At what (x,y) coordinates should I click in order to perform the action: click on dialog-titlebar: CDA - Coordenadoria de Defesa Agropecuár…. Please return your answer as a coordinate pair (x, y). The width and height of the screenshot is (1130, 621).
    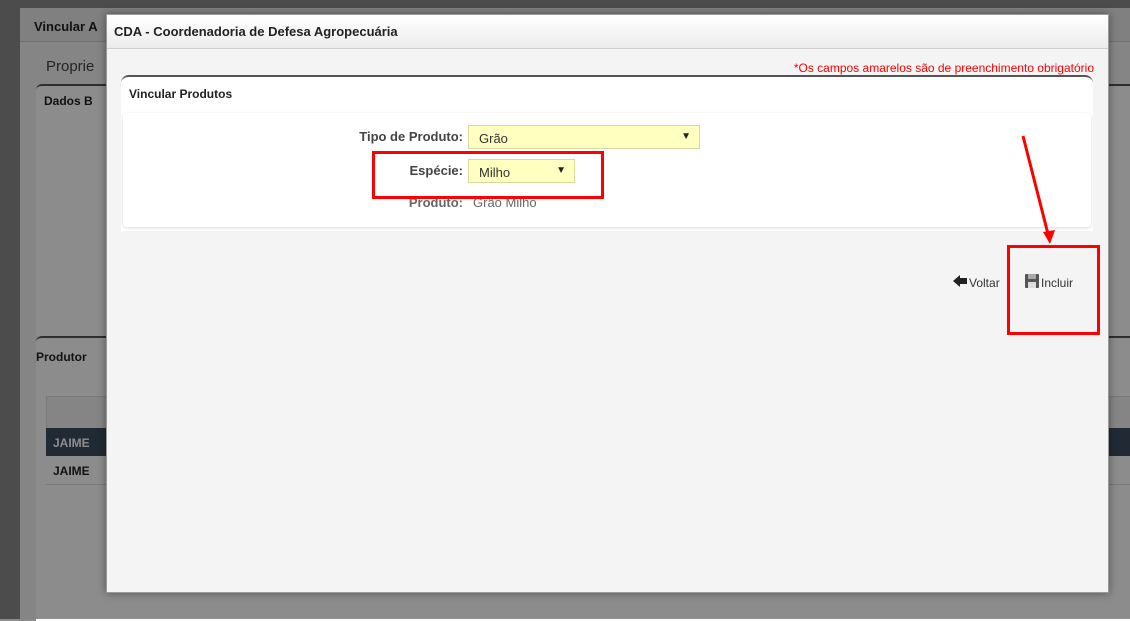
    Looking at the image, I should click on (607, 32).